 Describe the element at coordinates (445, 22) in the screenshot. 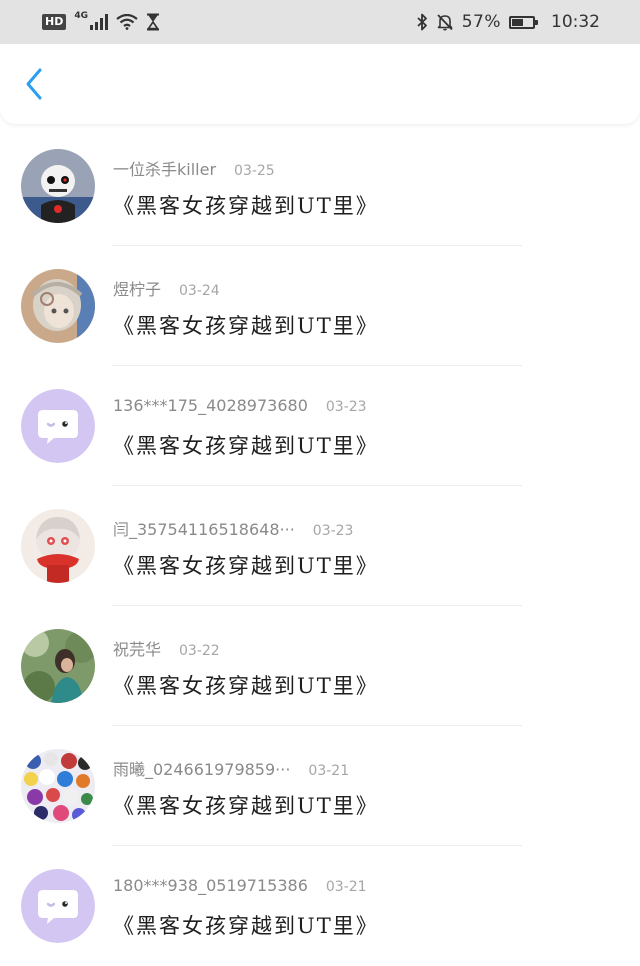

I see `bell-muted-icon` at that location.